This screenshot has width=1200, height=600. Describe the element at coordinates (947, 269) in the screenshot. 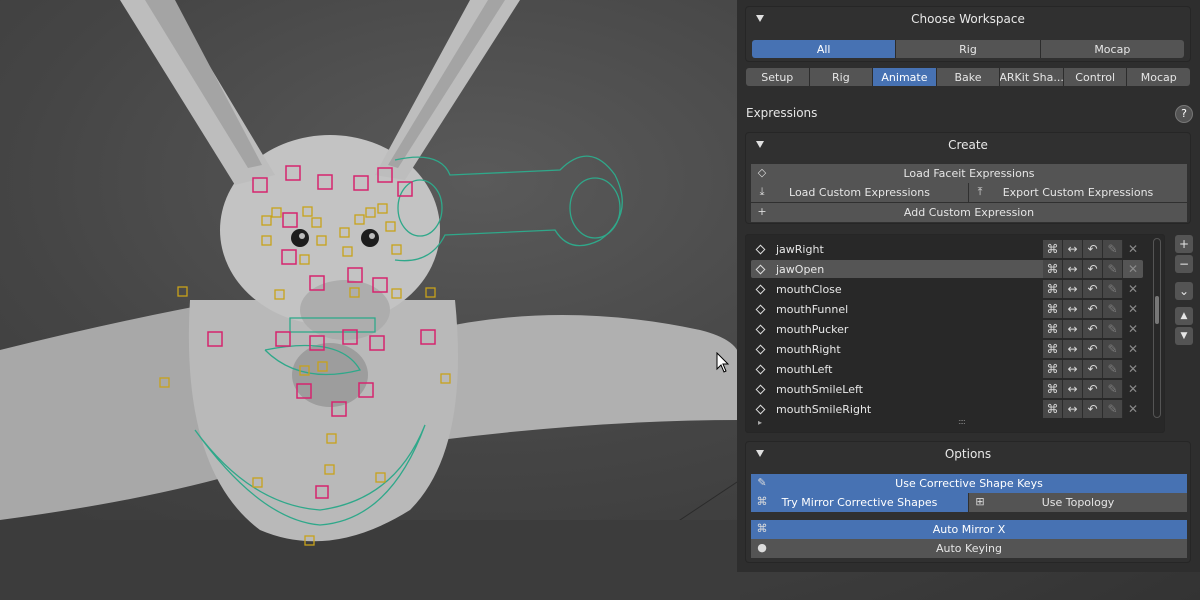

I see `list-item-selected: jawOpen ⌘ ↔ ↶ ✎ ✕` at that location.